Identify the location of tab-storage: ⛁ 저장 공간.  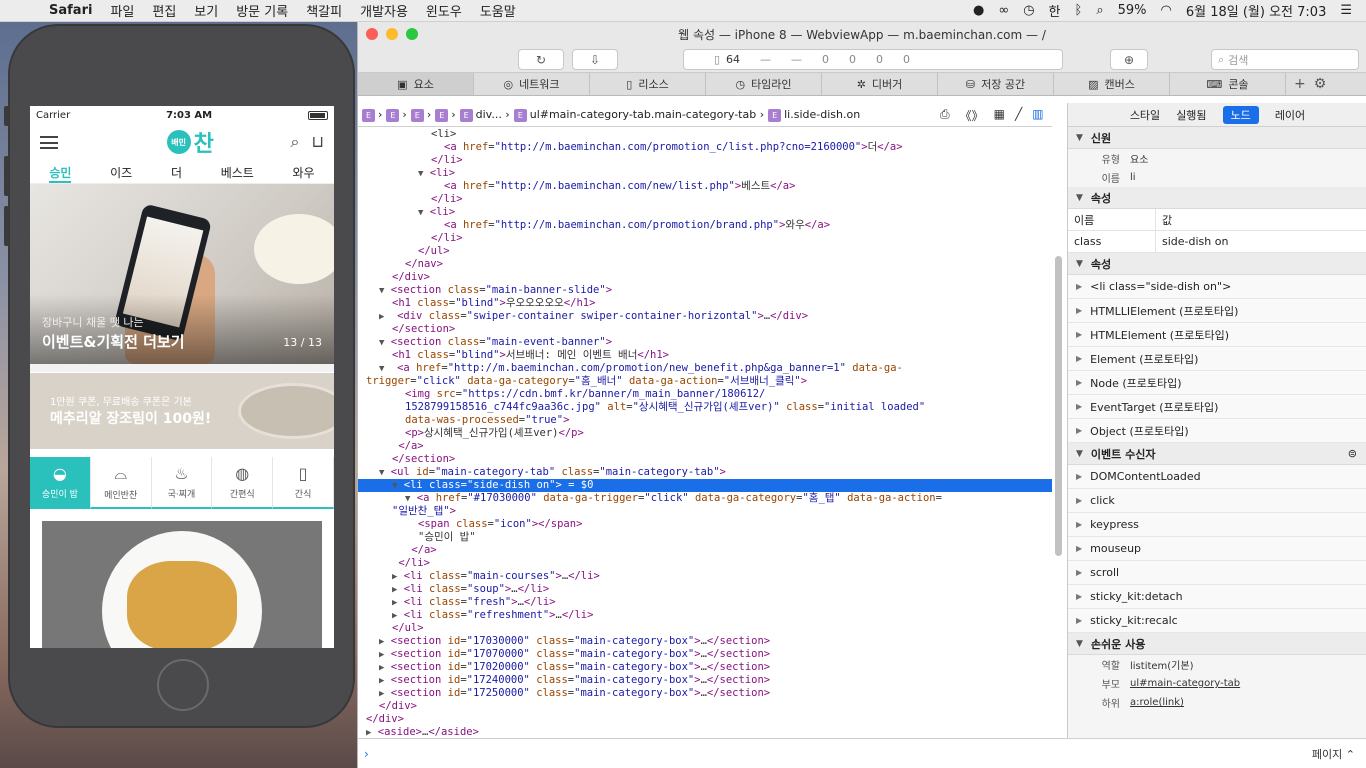
(996, 84).